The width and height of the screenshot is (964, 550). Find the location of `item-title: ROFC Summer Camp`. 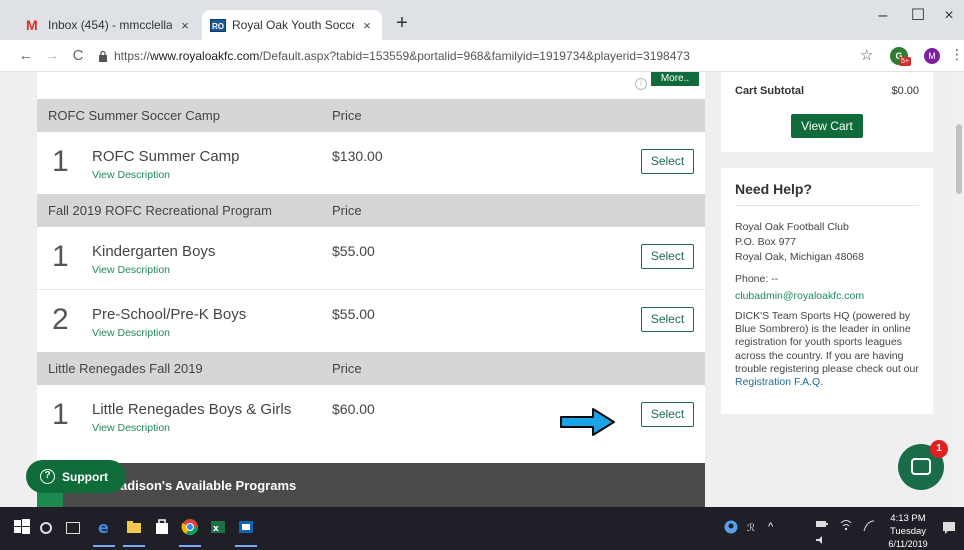

item-title: ROFC Summer Camp is located at coordinates (166, 156).